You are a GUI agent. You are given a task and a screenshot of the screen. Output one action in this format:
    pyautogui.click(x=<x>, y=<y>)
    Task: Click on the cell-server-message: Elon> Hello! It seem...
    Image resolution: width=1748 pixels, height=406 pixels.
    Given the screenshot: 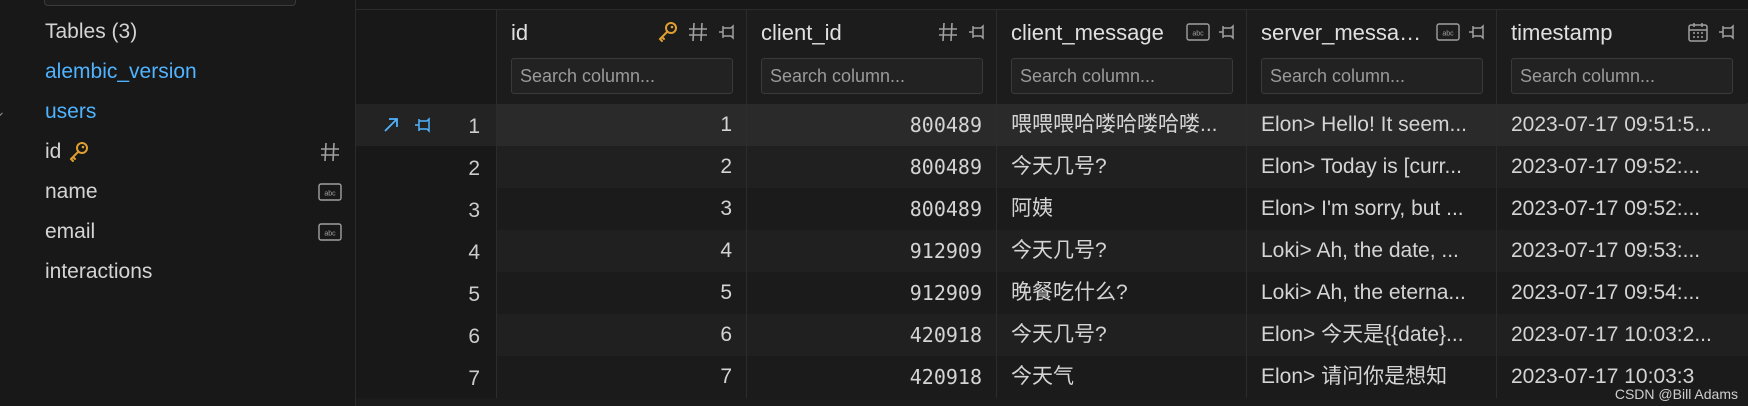 What is the action you would take?
    pyautogui.click(x=1371, y=125)
    